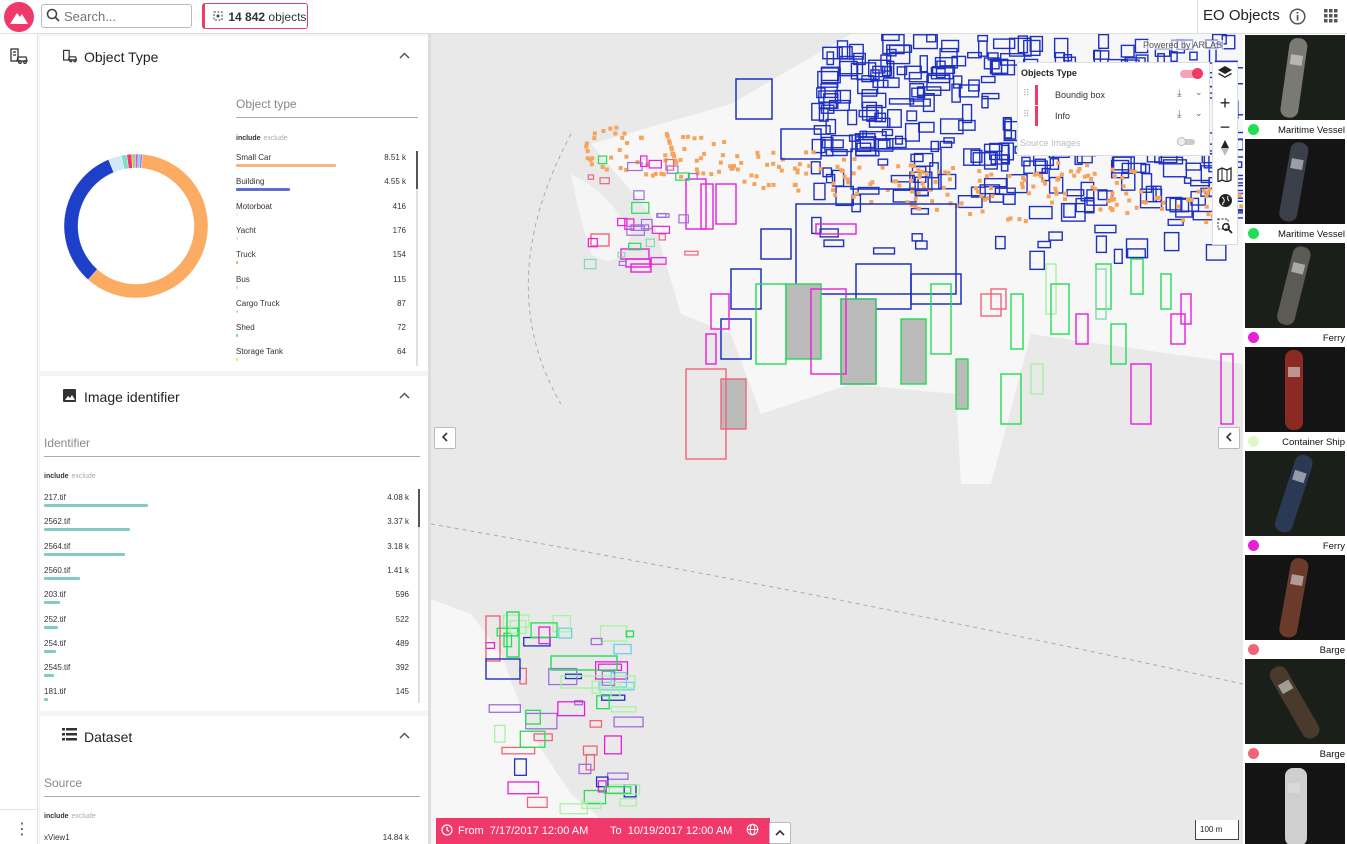 This screenshot has width=1347, height=844. I want to click on object-type-field: Object type, so click(327, 107).